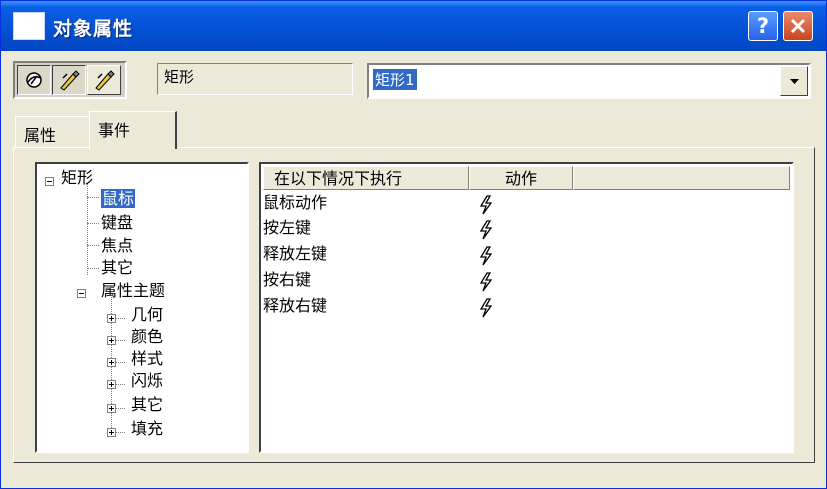  What do you see at coordinates (111, 408) in the screenshot?
I see `expand-toggle-other-theme` at bounding box center [111, 408].